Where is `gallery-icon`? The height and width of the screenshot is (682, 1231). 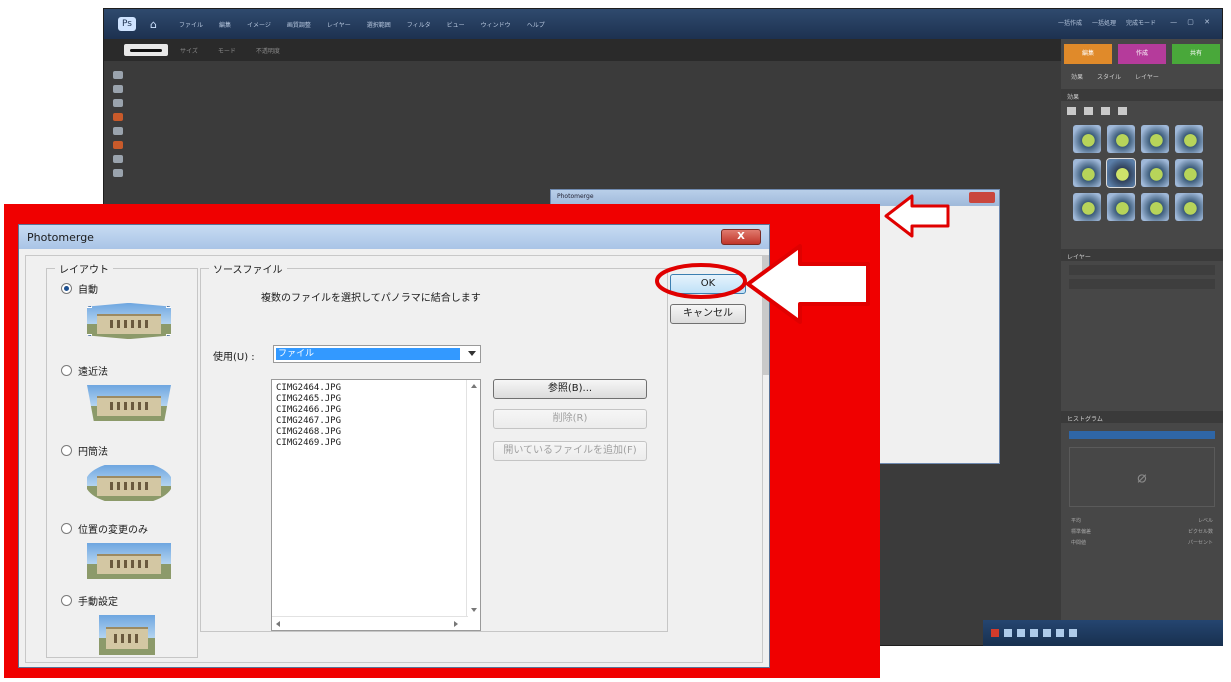 gallery-icon is located at coordinates (1122, 111).